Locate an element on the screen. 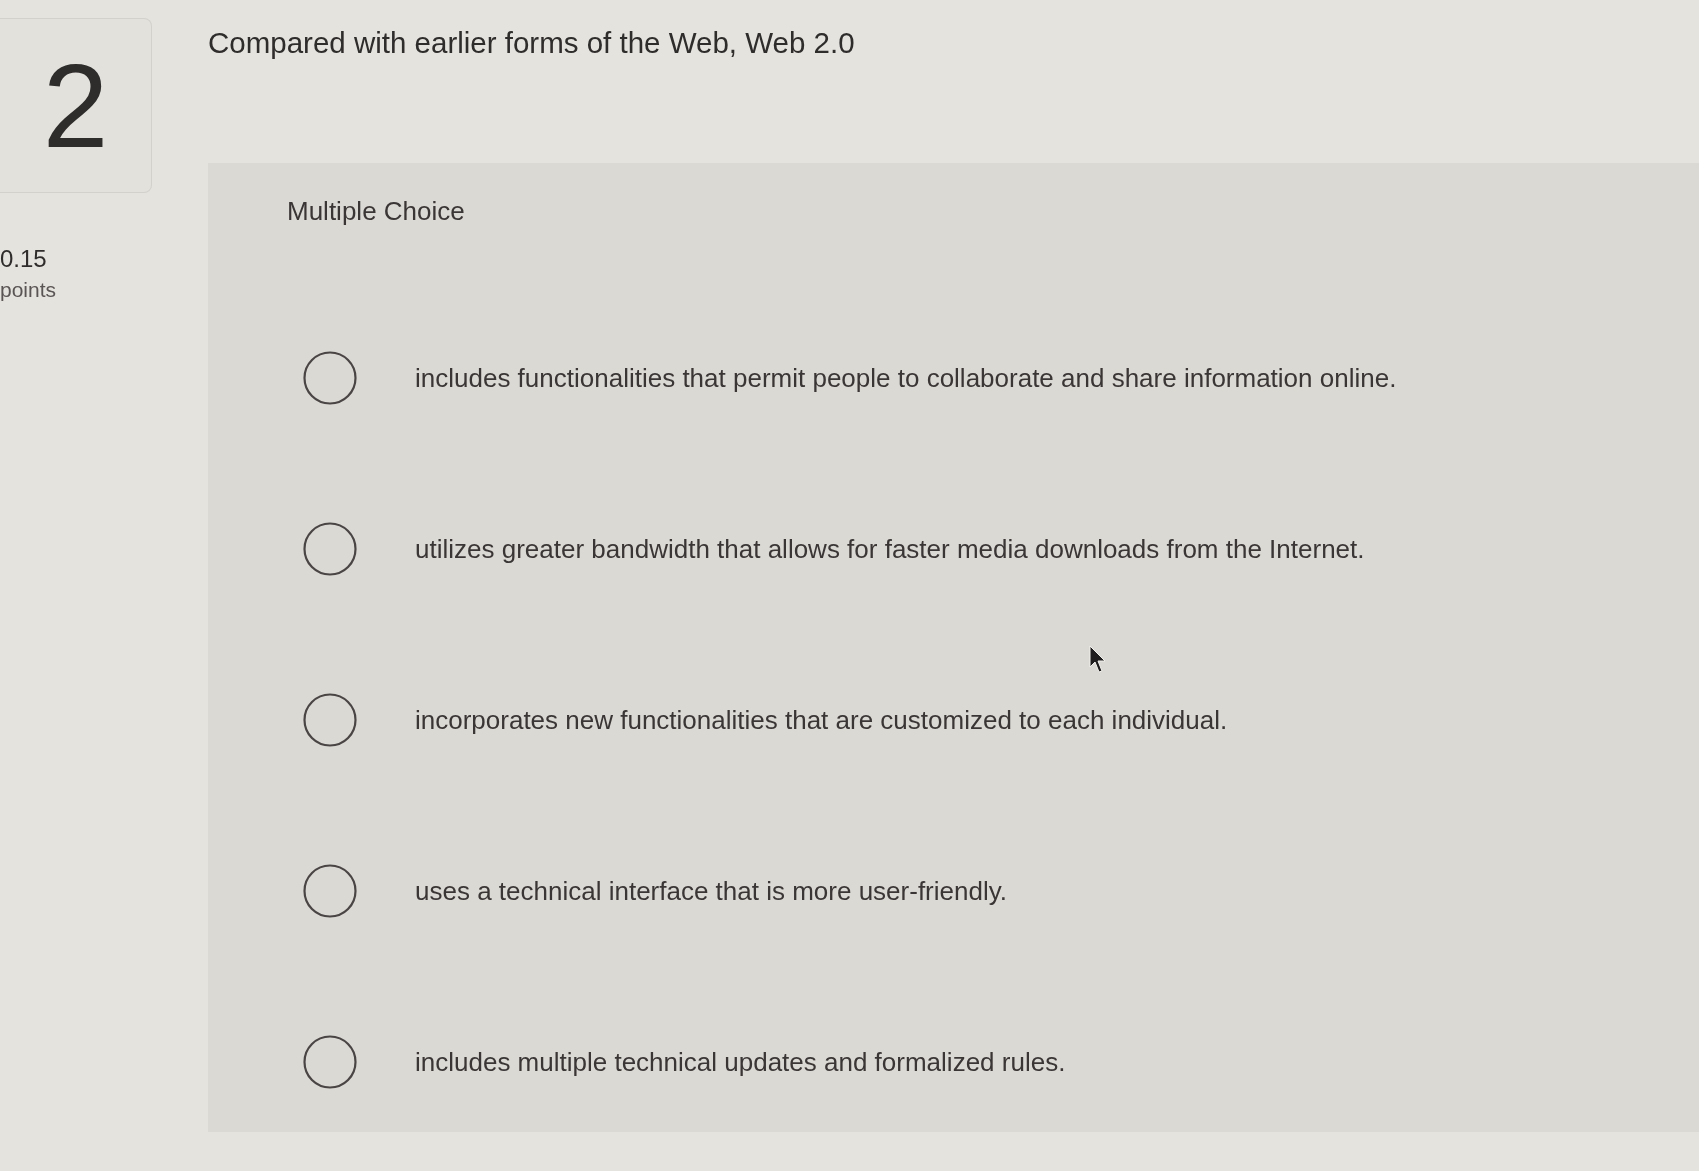 The image size is (1699, 1171). answer-option-text: includes multiple technical updates and formalized rules. is located at coordinates (740, 1062).